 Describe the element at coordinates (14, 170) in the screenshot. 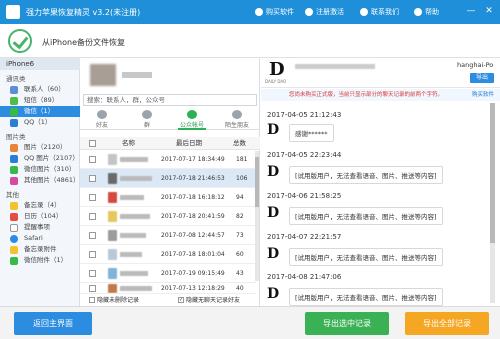

I see `wechat-photos-icon` at that location.